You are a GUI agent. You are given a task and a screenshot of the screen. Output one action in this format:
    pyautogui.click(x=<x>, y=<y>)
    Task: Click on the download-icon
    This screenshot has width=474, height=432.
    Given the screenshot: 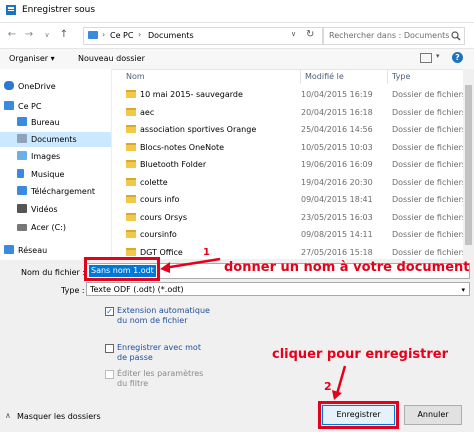 What is the action you would take?
    pyautogui.click(x=22, y=190)
    